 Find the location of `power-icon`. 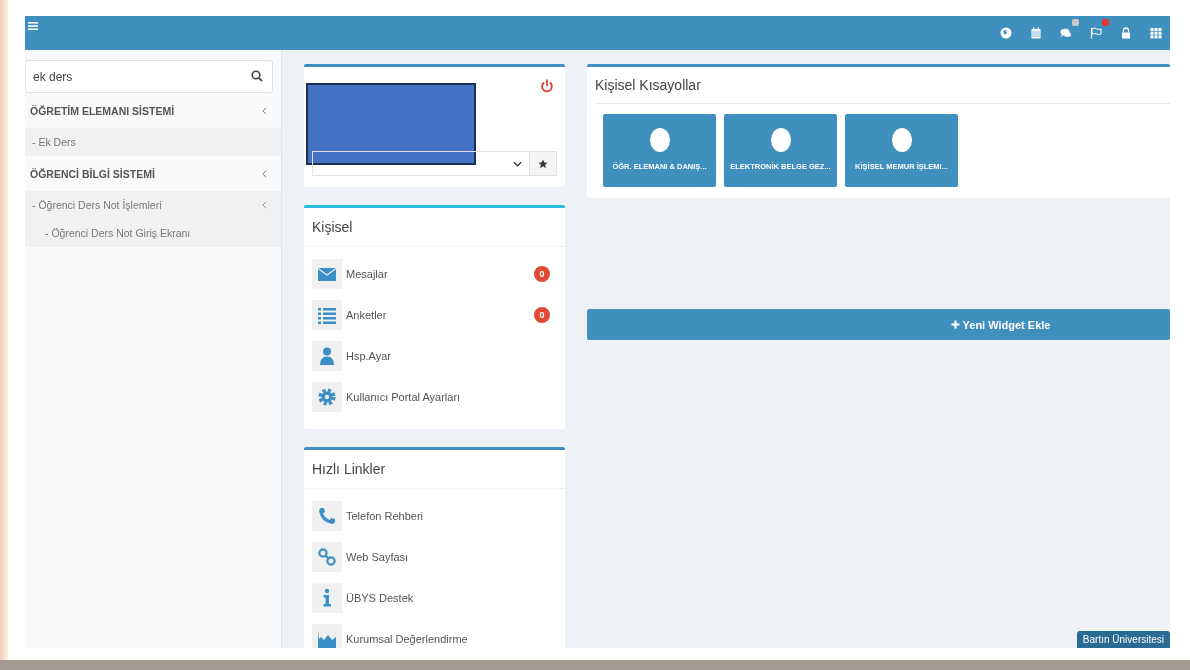

power-icon is located at coordinates (547, 86).